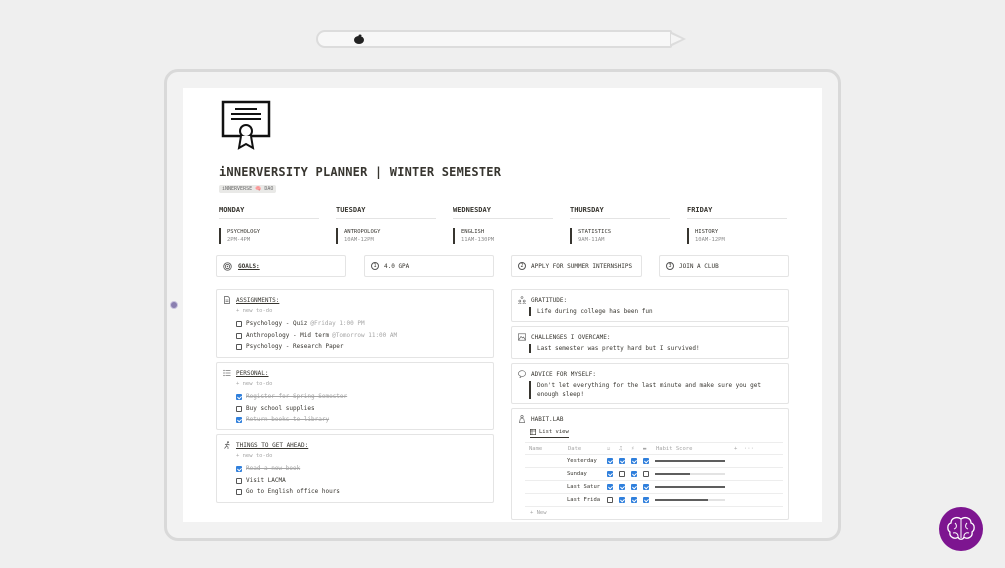 This screenshot has width=1005, height=568. Describe the element at coordinates (591, 240) in the screenshot. I see `class-time: 9AM-11AM` at that location.